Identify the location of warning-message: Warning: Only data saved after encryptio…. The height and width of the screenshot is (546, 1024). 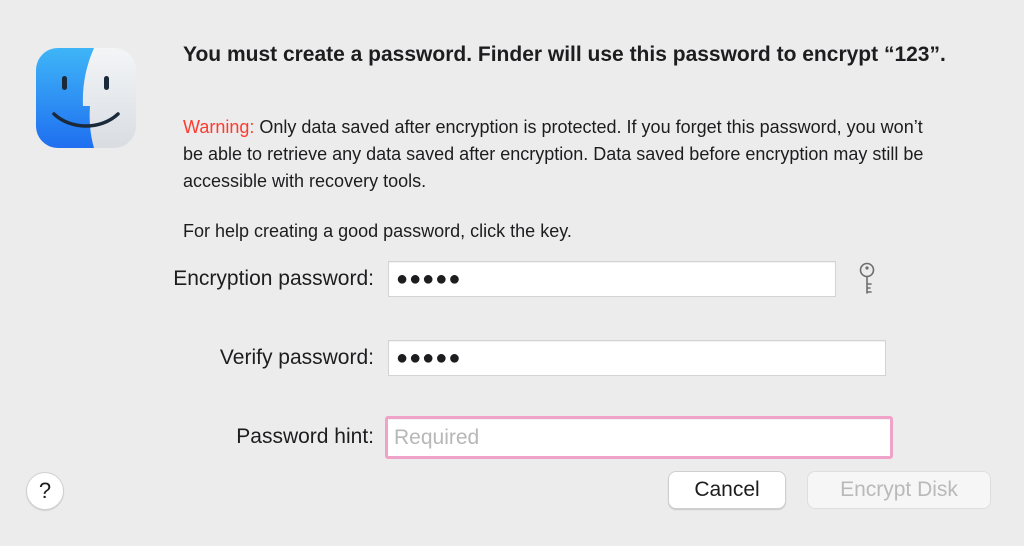
(563, 154).